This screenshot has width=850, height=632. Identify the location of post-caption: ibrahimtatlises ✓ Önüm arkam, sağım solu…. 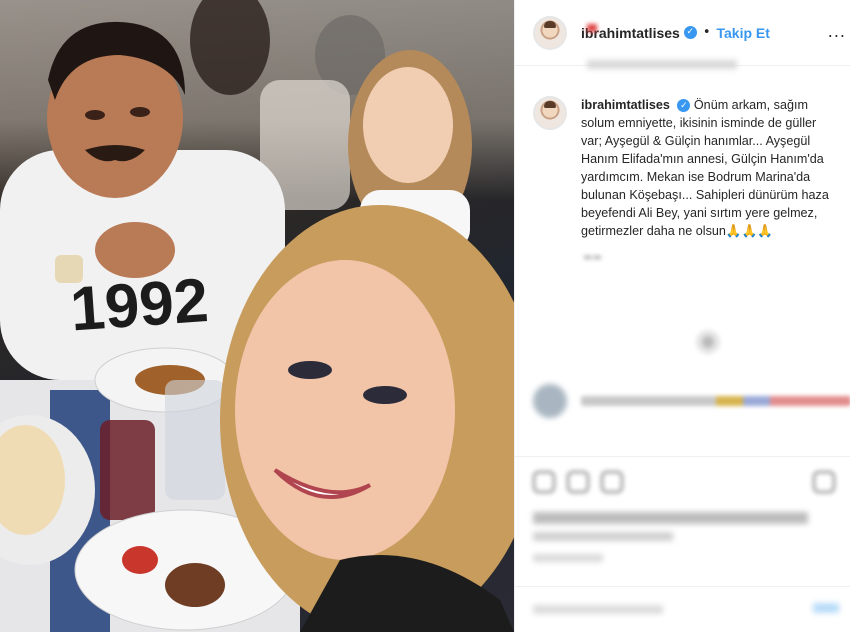
(682, 153).